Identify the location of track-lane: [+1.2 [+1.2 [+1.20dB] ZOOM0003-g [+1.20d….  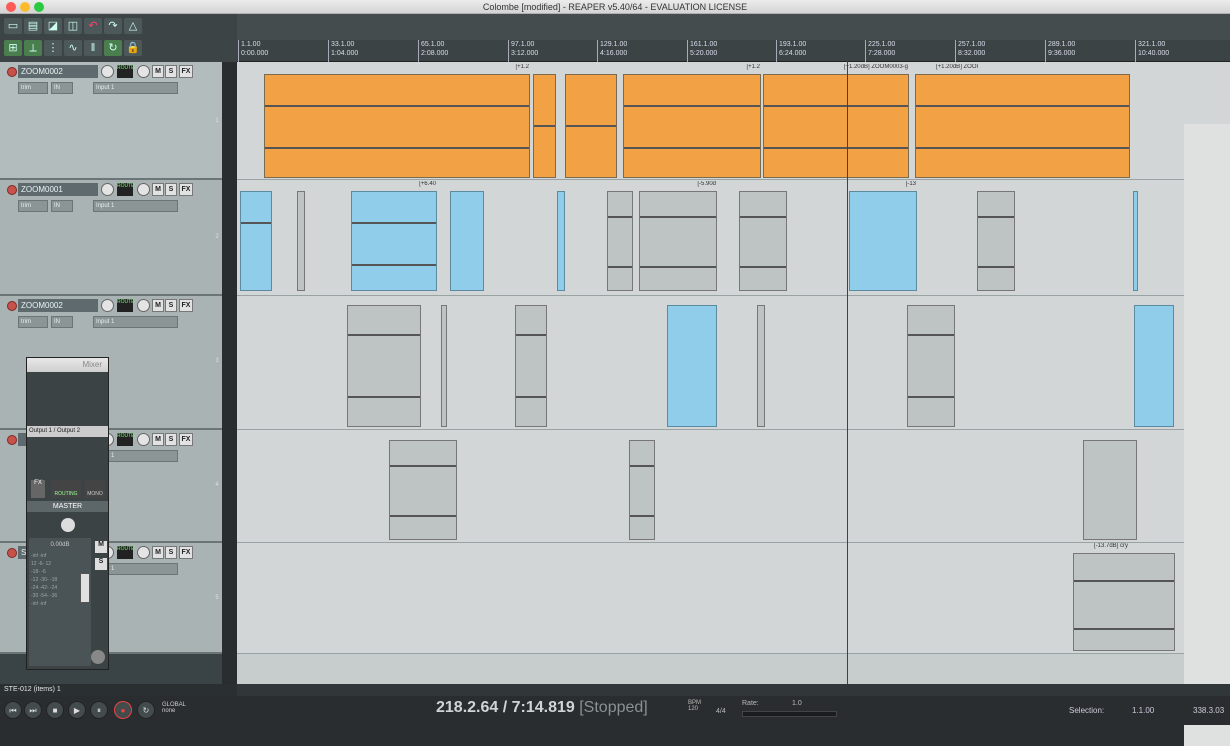
(733, 121).